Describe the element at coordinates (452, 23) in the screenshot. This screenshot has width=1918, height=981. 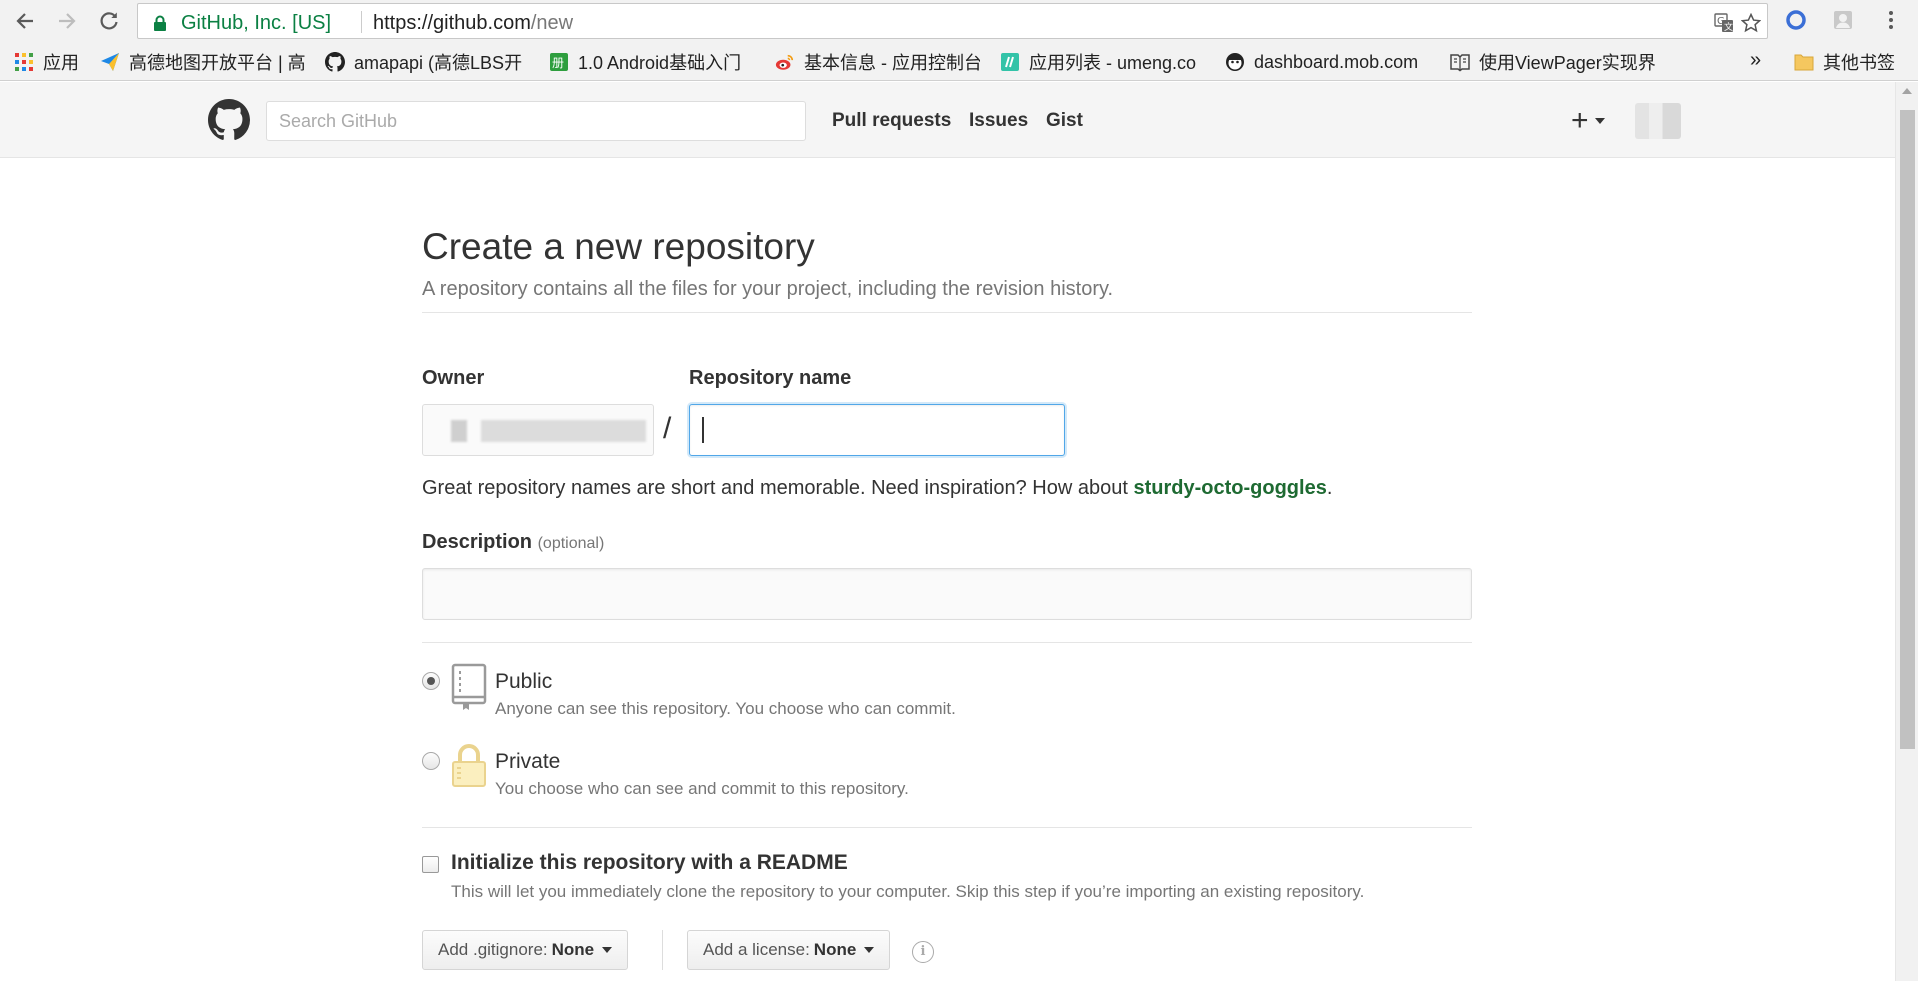
I see `url-origin: https://github.com` at that location.